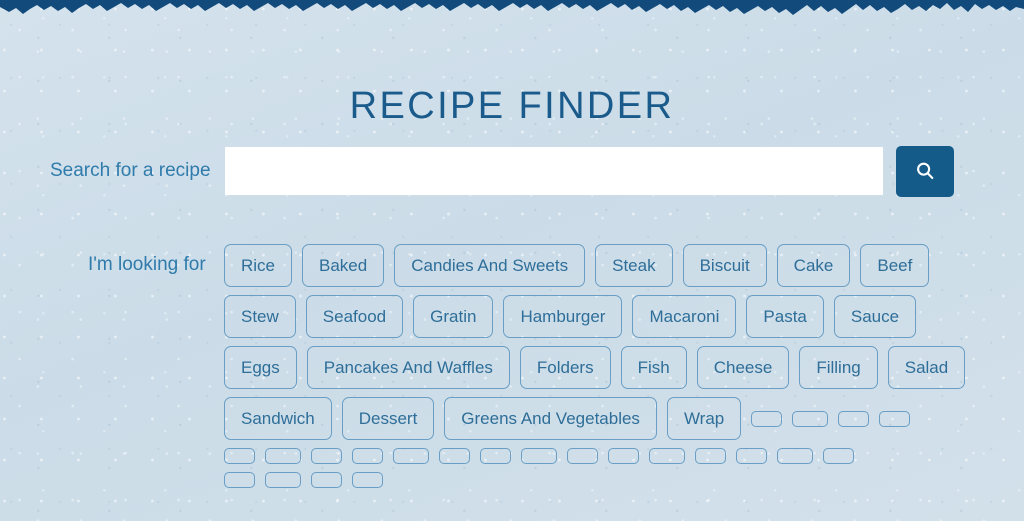 This screenshot has width=1024, height=521. I want to click on filter-tag: Cake, so click(813, 265).